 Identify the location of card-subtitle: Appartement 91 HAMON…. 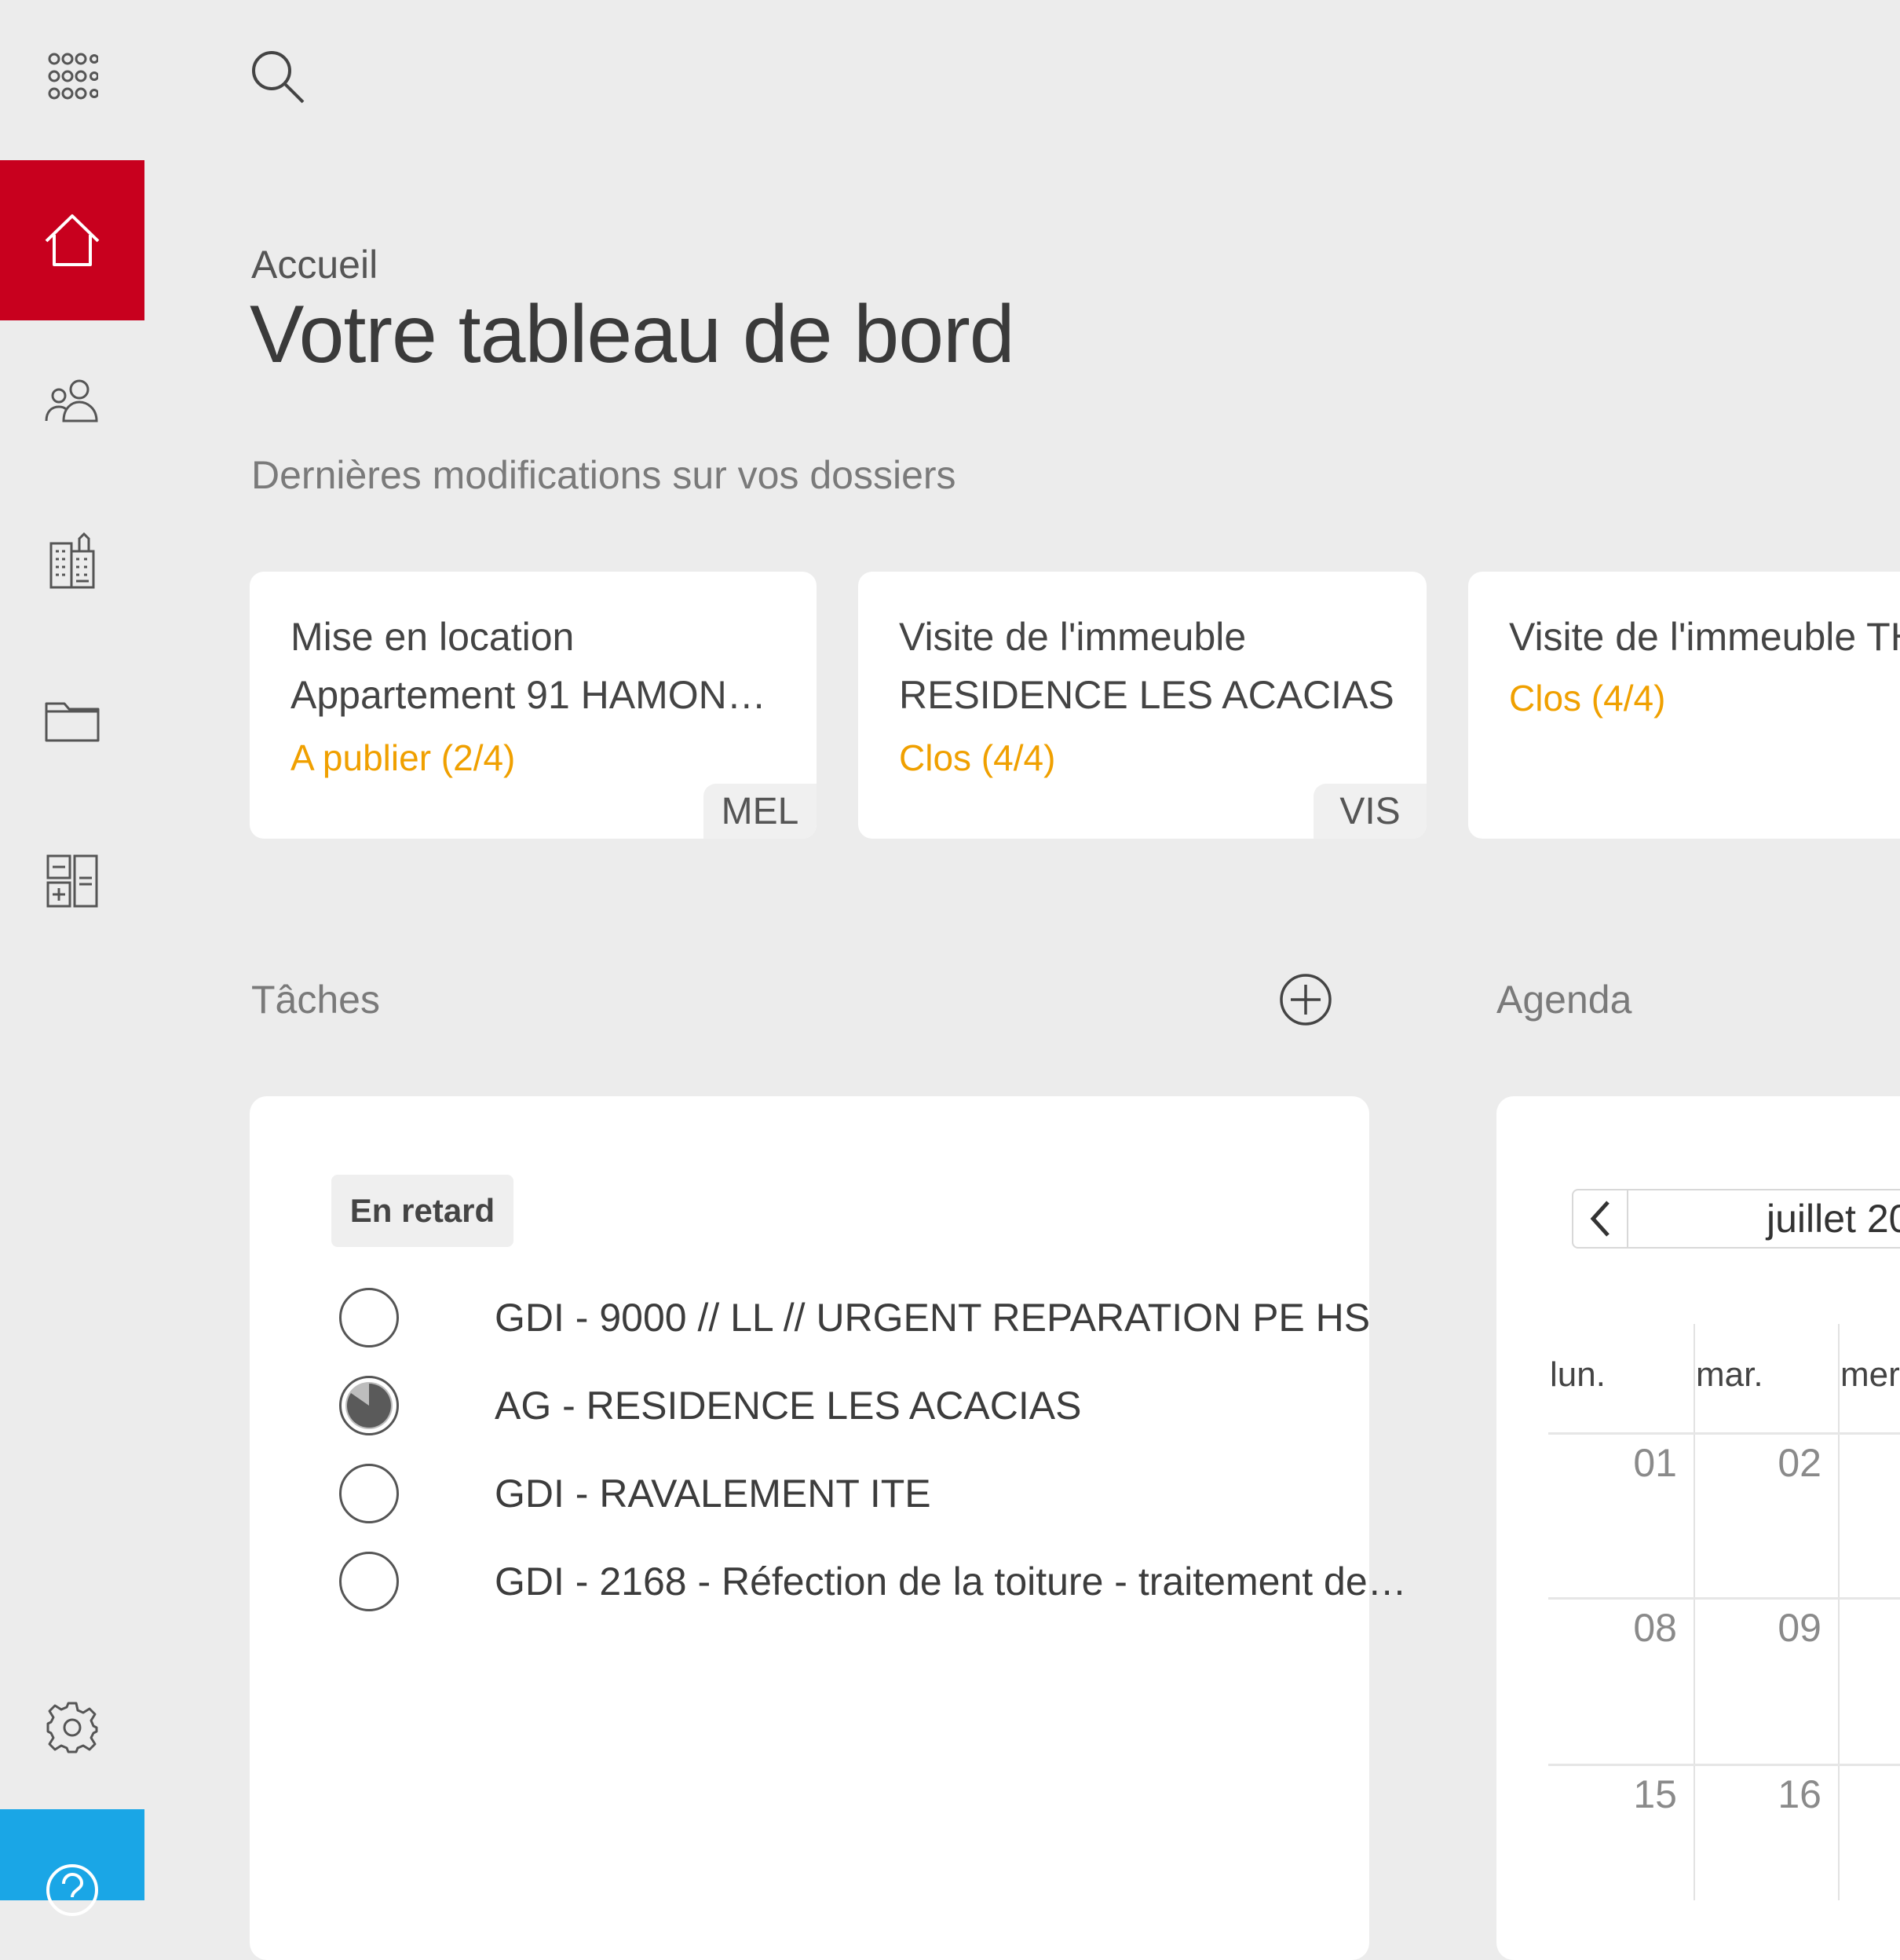
(528, 695).